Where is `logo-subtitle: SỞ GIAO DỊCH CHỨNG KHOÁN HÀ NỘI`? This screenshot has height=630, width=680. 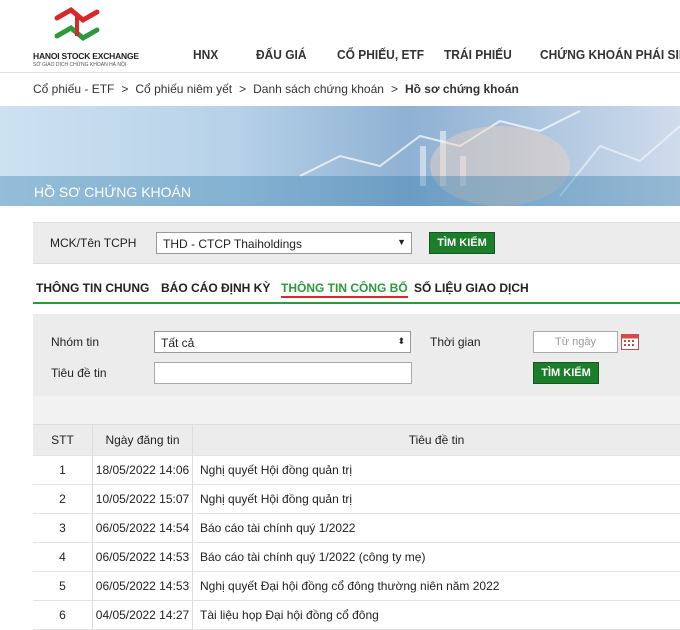 logo-subtitle: SỞ GIAO DỊCH CHỨNG KHOÁN HÀ NỘI is located at coordinates (80, 65).